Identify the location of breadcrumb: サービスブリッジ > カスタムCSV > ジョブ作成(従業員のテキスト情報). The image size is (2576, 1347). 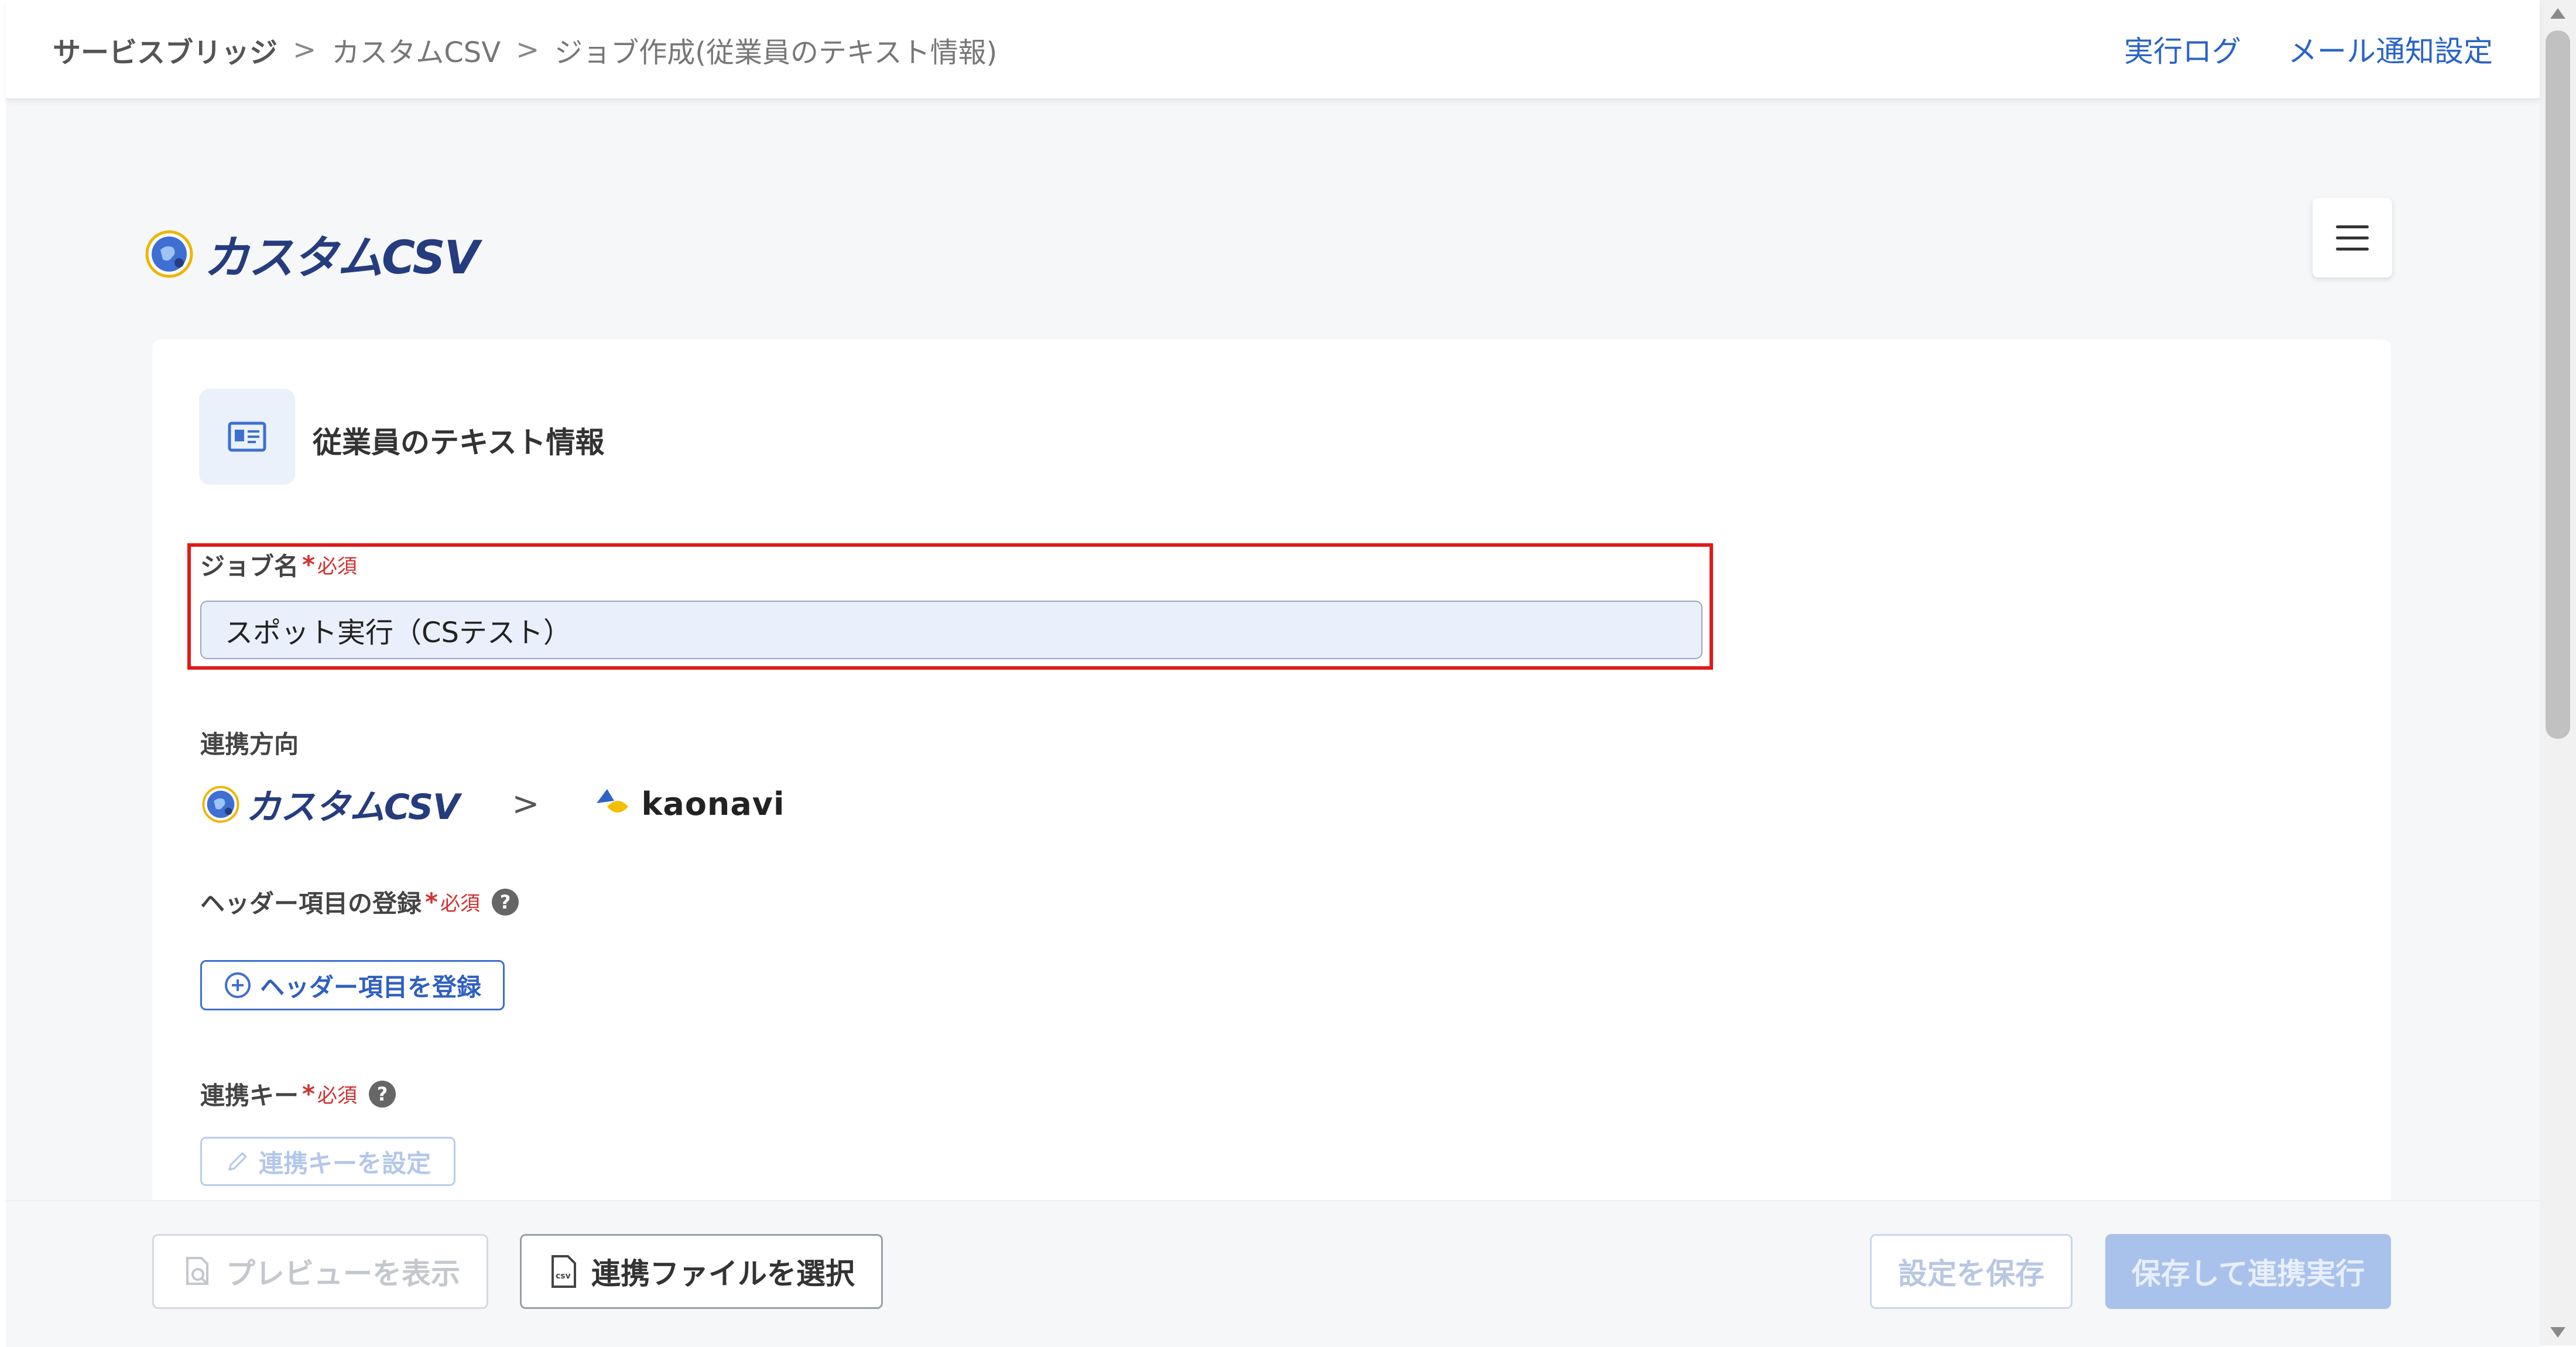
(525, 50).